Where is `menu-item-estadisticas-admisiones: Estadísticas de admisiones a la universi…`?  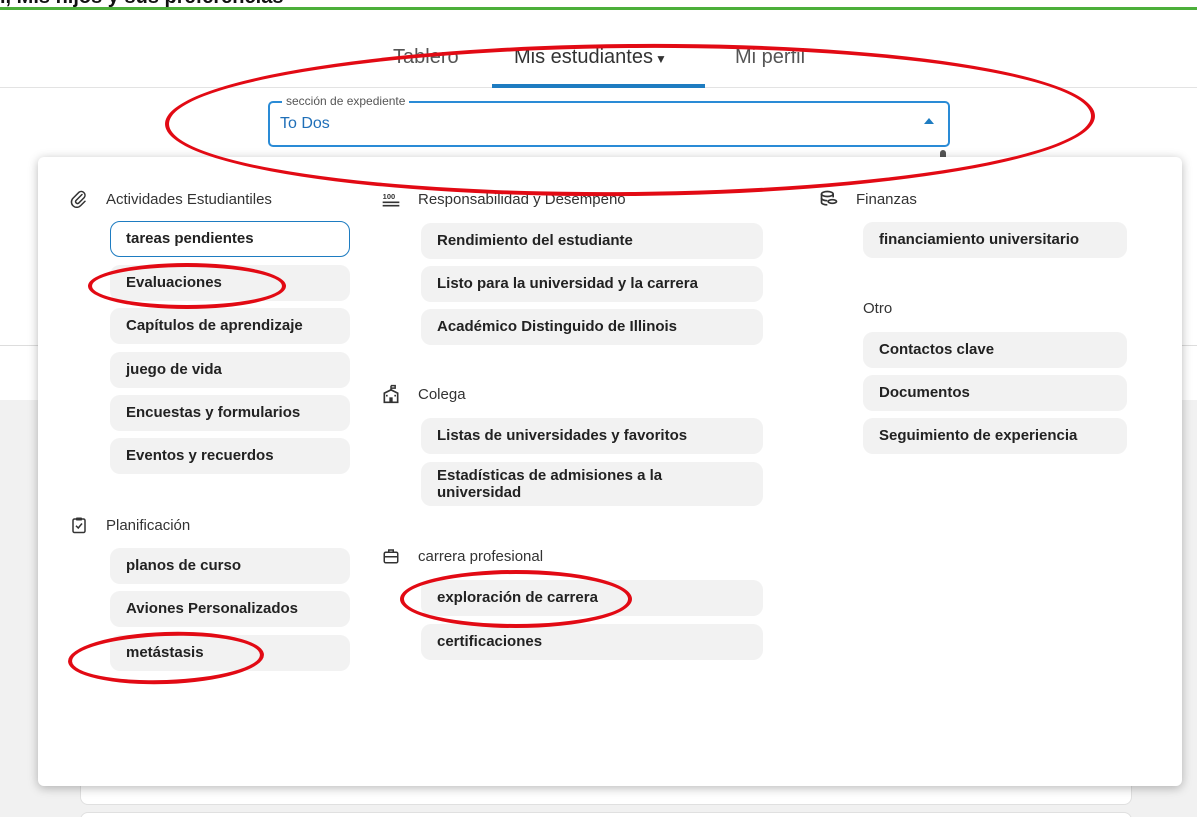 menu-item-estadisticas-admisiones: Estadísticas de admisiones a la universi… is located at coordinates (592, 484).